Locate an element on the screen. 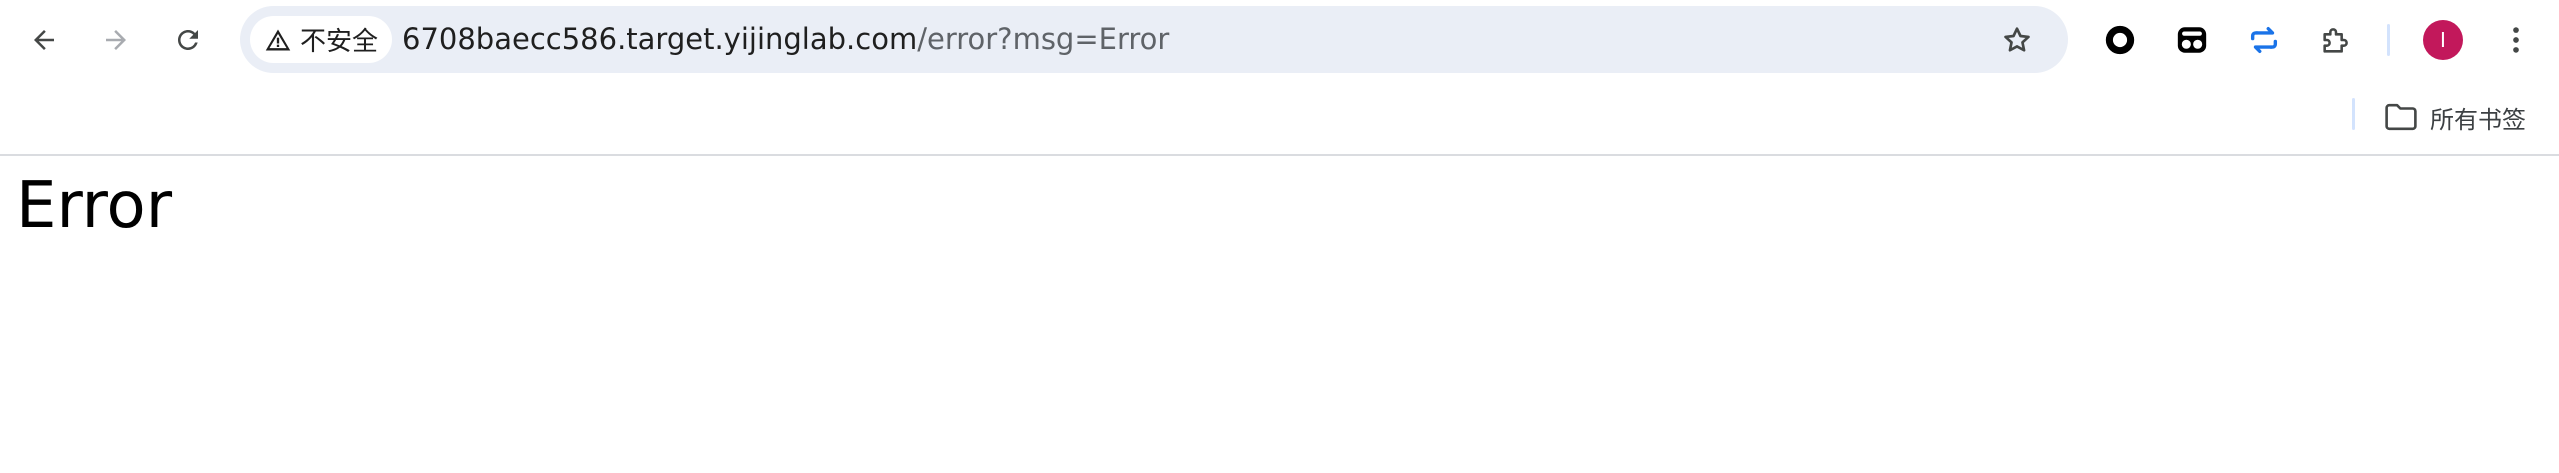 The height and width of the screenshot is (473, 2559). circle-record-extension-button is located at coordinates (2120, 40).